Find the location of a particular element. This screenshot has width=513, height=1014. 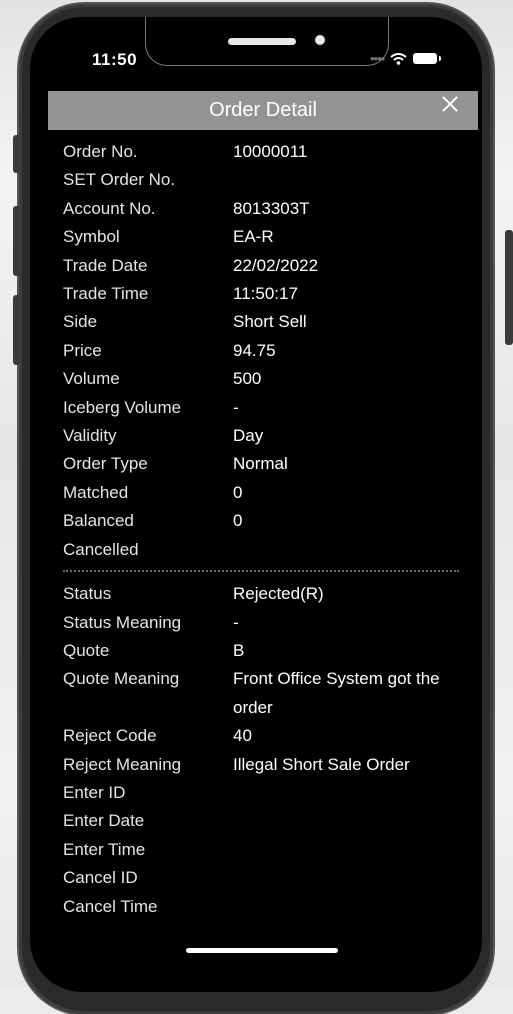

cancelled-value is located at coordinates (353, 550).